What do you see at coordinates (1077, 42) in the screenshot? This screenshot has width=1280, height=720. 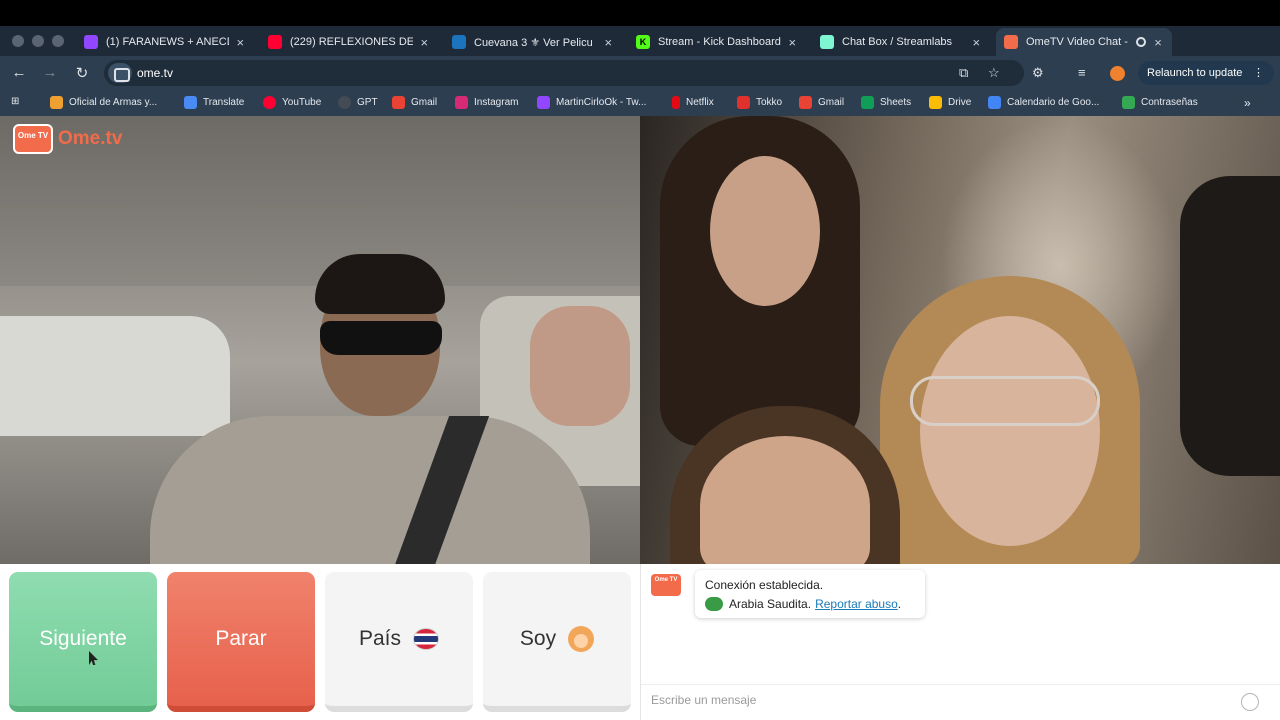 I see `tab-title: OmeTV Video Chat -` at bounding box center [1077, 42].